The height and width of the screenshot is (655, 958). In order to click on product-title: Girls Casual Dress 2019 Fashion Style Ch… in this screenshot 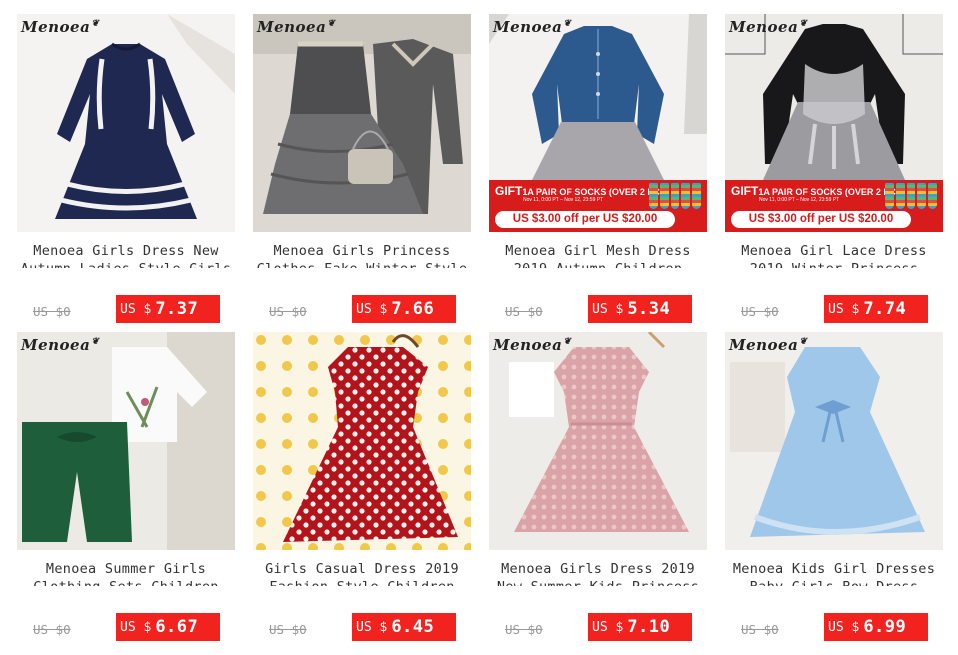, I will do `click(362, 580)`.